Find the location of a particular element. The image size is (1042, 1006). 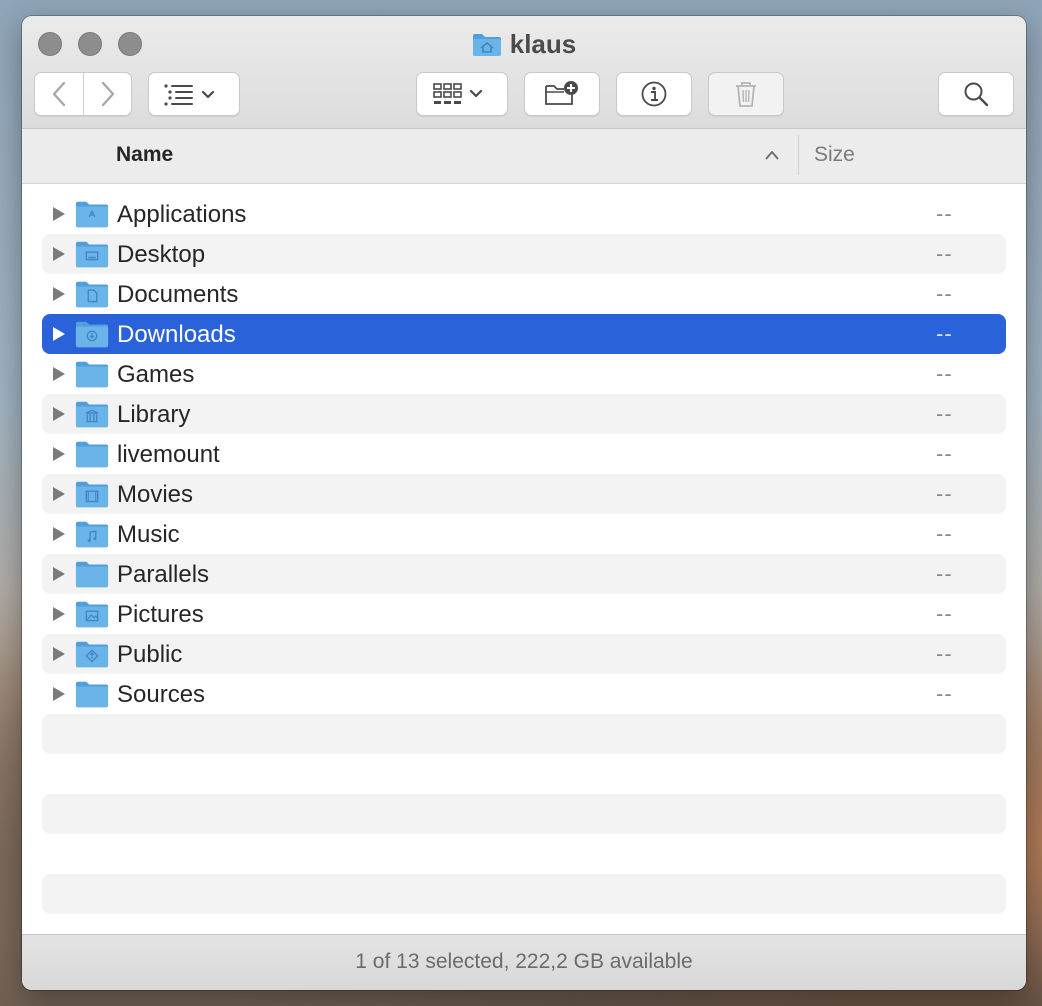

new-folder-button is located at coordinates (562, 94).